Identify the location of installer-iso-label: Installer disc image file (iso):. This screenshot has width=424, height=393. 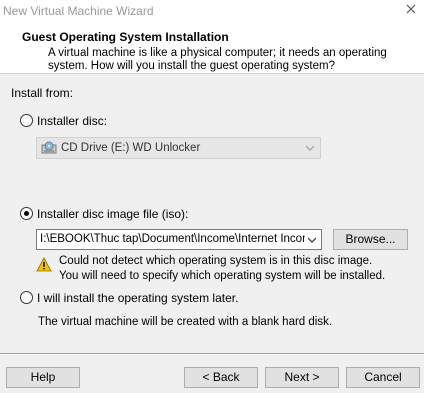
(112, 214).